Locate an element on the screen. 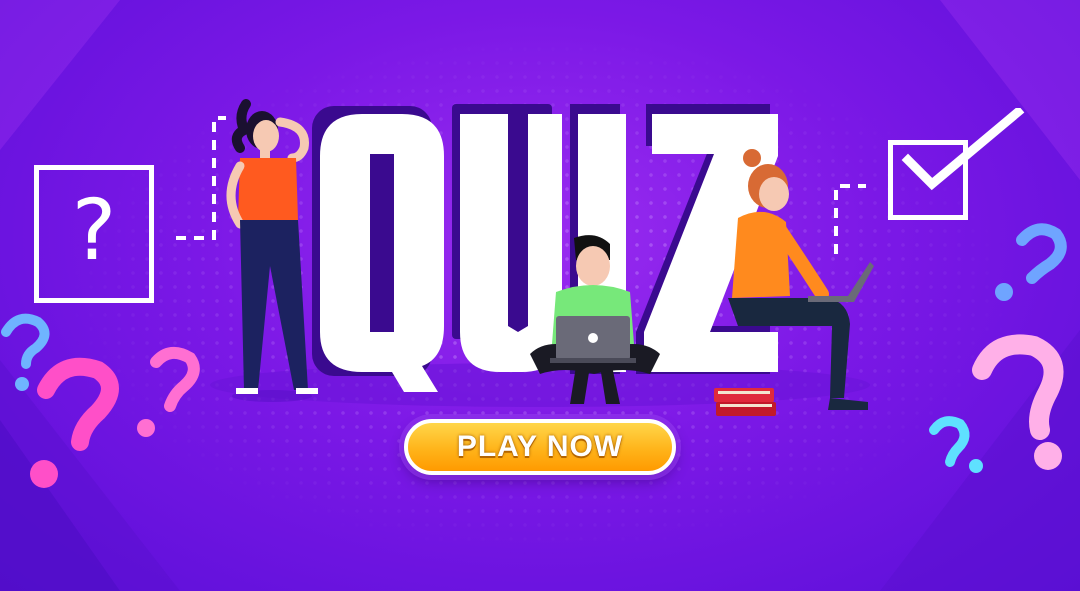 The height and width of the screenshot is (591, 1080). question-marks-left is located at coordinates (100, 400).